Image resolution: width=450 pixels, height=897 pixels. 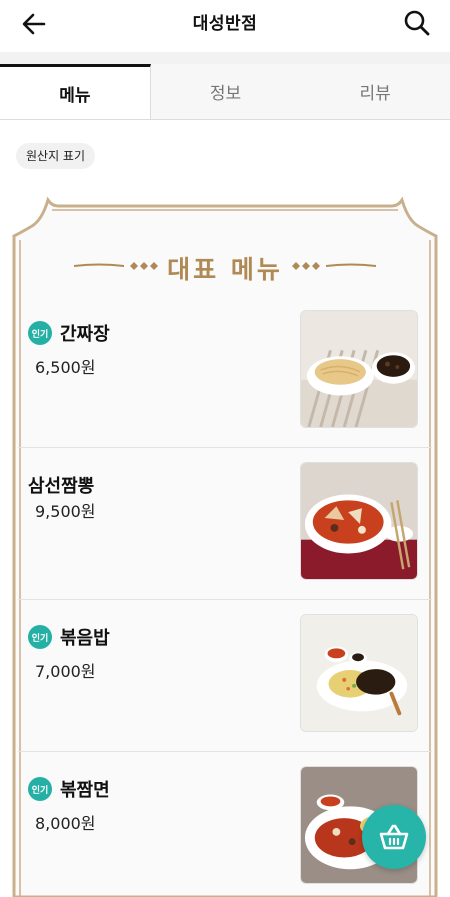 What do you see at coordinates (65, 671) in the screenshot?
I see `menu-price: 7,000원` at bounding box center [65, 671].